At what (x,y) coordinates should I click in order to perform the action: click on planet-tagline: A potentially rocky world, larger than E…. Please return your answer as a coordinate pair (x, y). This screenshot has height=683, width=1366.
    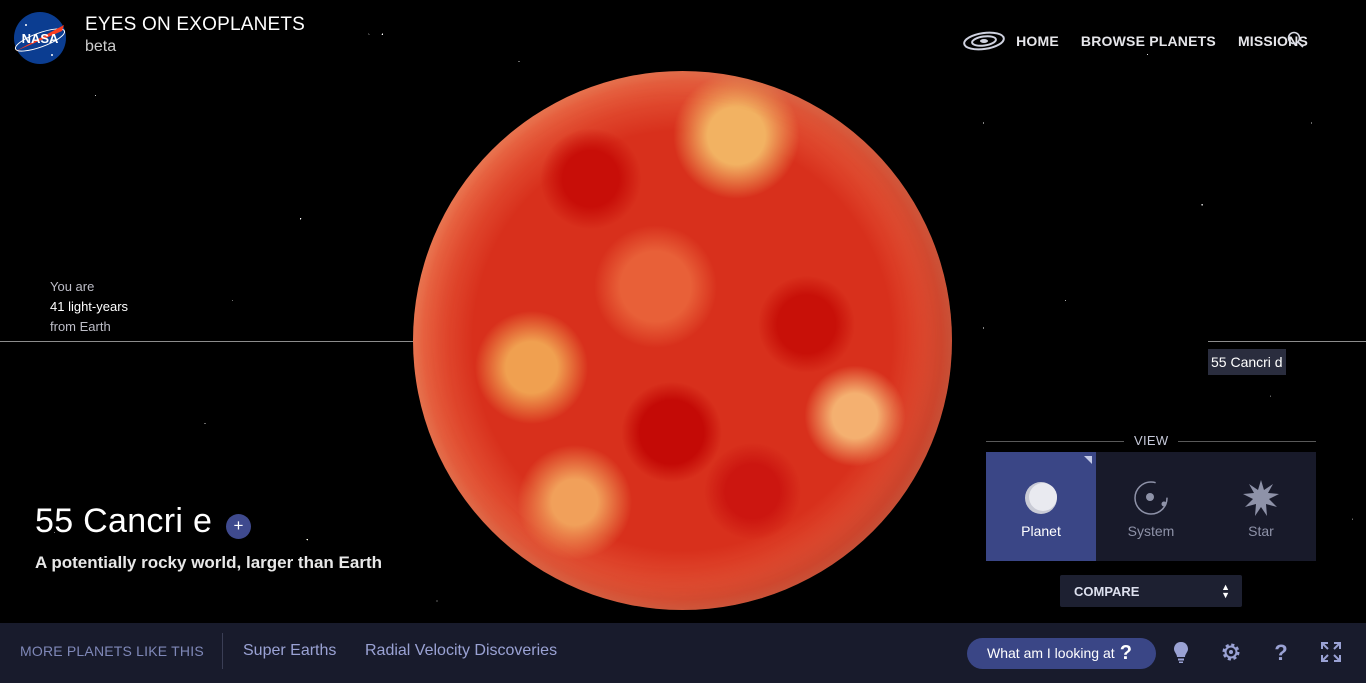
    Looking at the image, I should click on (208, 562).